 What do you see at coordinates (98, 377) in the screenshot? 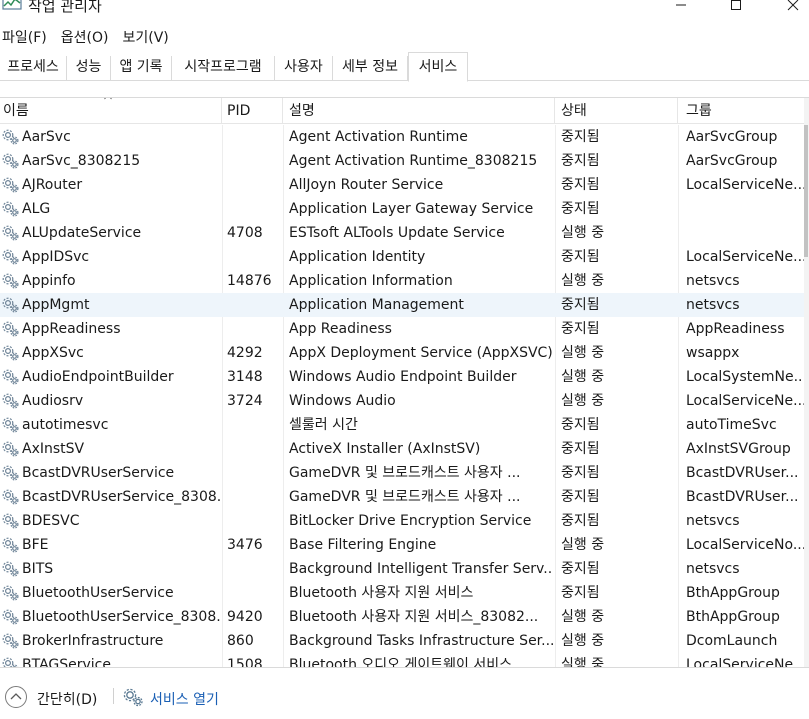
I see `service-name: AudioEndpointBuilder` at bounding box center [98, 377].